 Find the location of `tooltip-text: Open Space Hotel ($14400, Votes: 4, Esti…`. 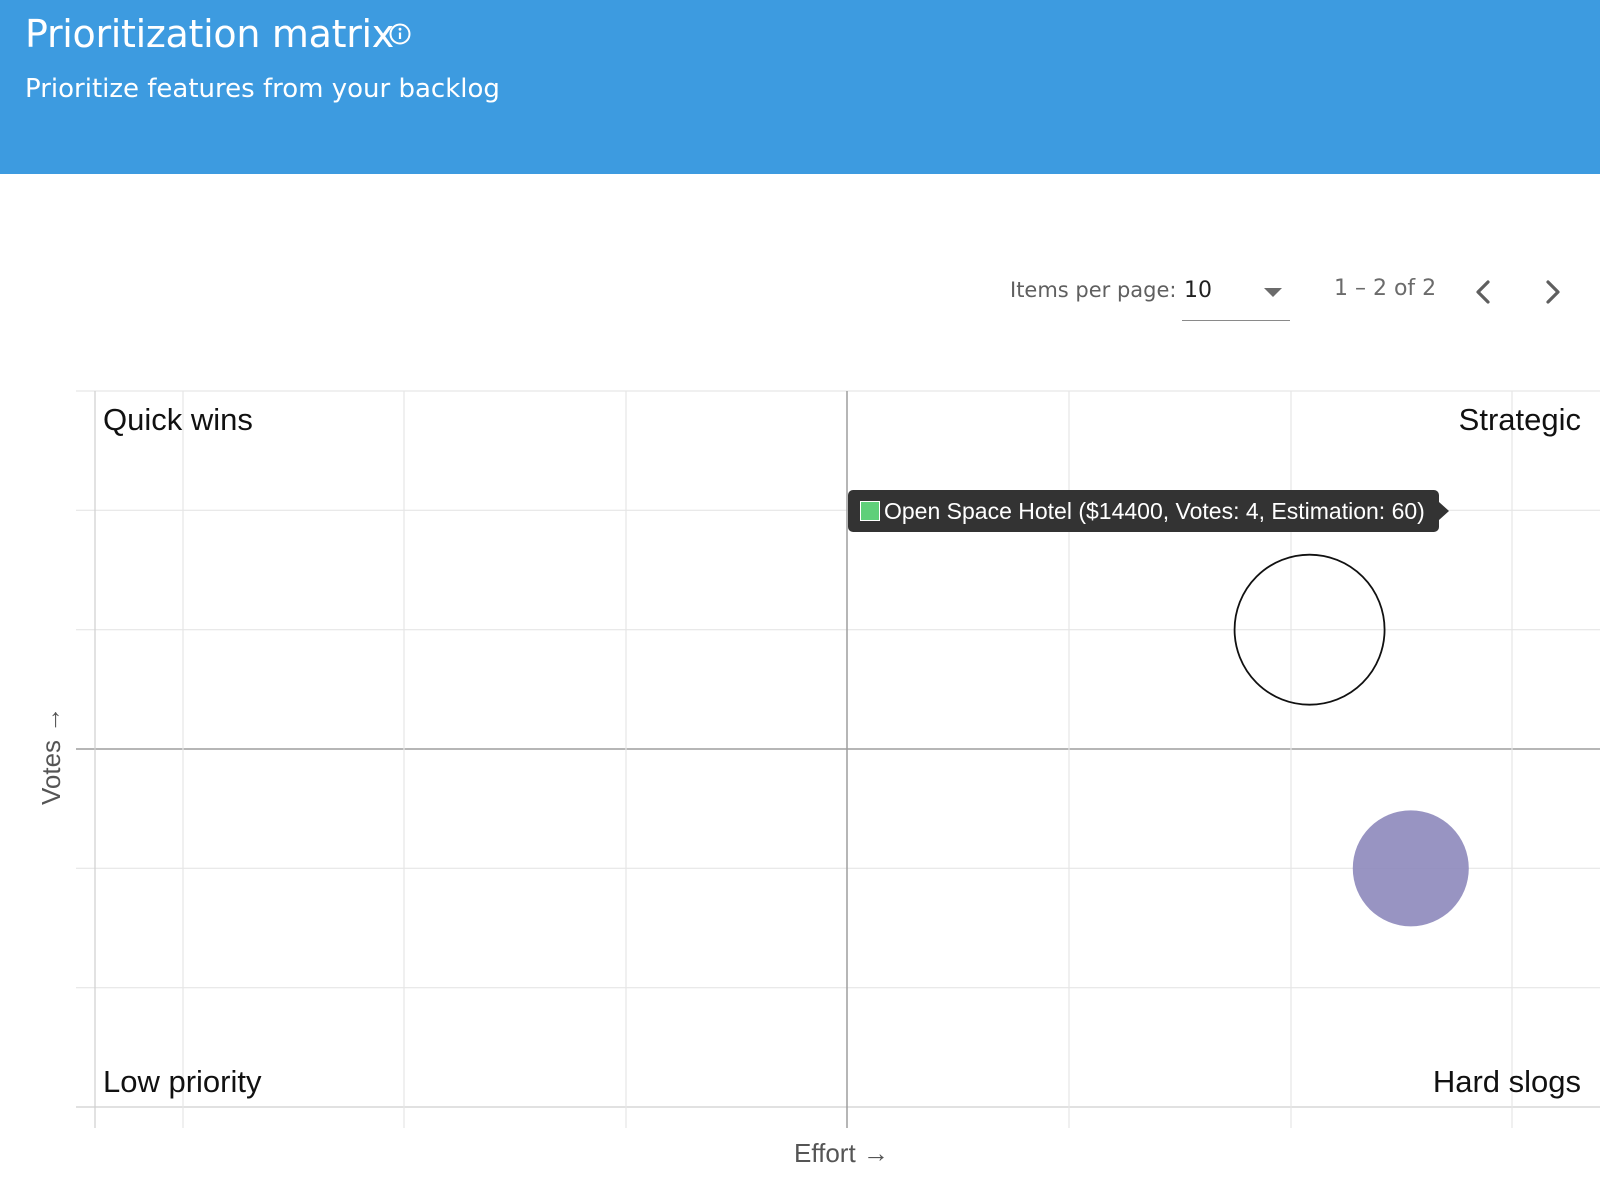

tooltip-text: Open Space Hotel ($14400, Votes: 4, Esti… is located at coordinates (1154, 510).